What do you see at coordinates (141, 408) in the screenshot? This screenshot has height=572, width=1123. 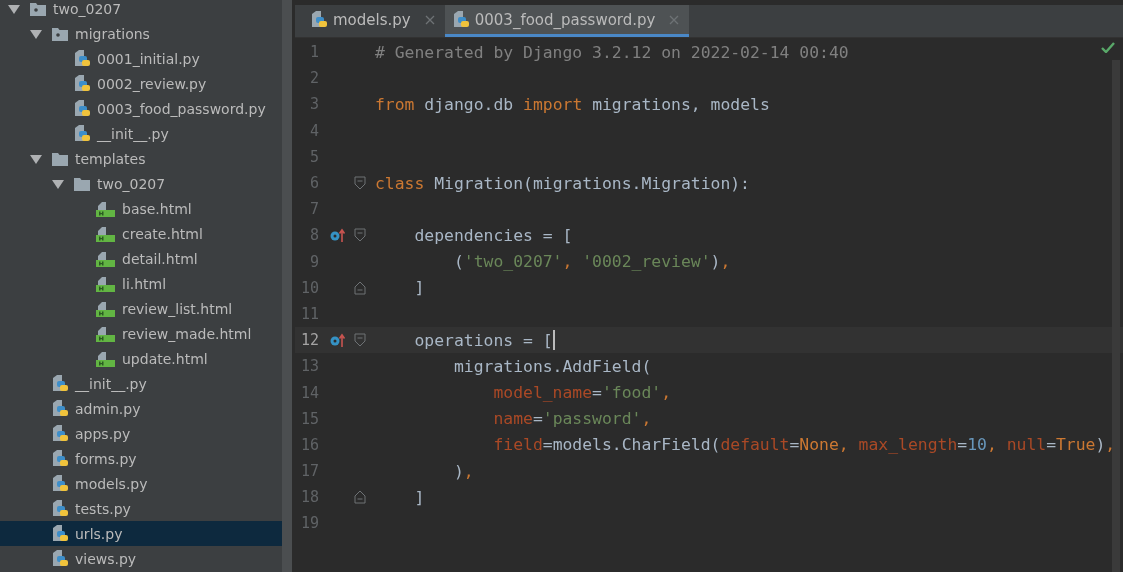 I see `tree-item: admin.py` at bounding box center [141, 408].